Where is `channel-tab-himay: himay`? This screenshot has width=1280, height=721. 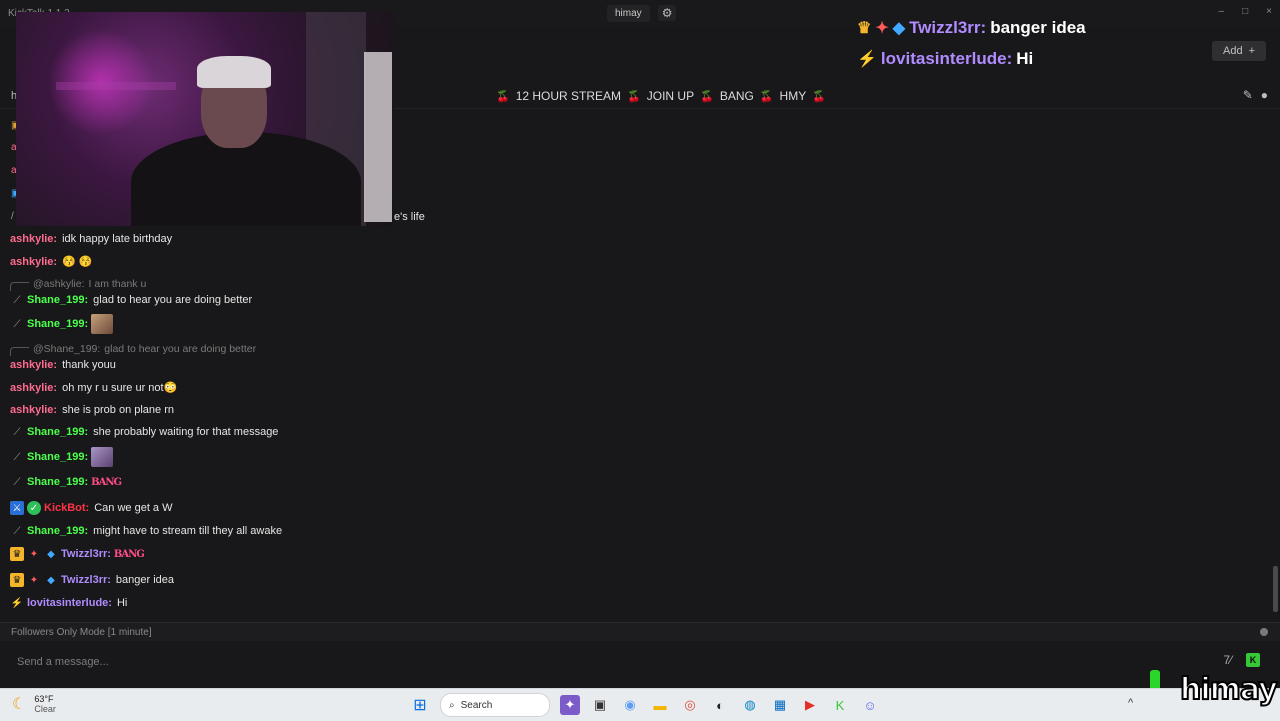 channel-tab-himay: himay is located at coordinates (628, 13).